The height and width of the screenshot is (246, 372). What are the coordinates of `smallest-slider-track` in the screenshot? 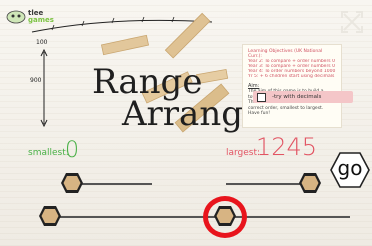 It's located at (112, 184).